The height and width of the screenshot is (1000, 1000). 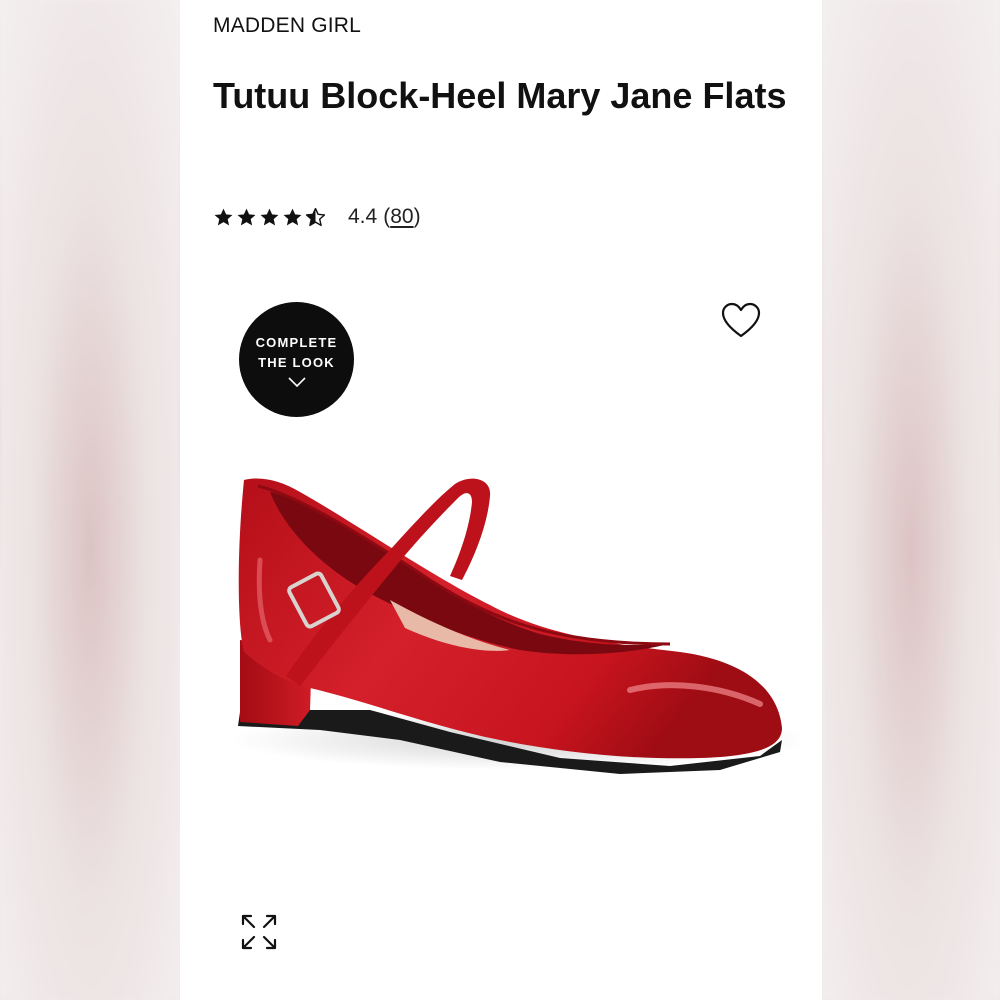 I want to click on complete-look-line2: THE LOOK, so click(x=296, y=362).